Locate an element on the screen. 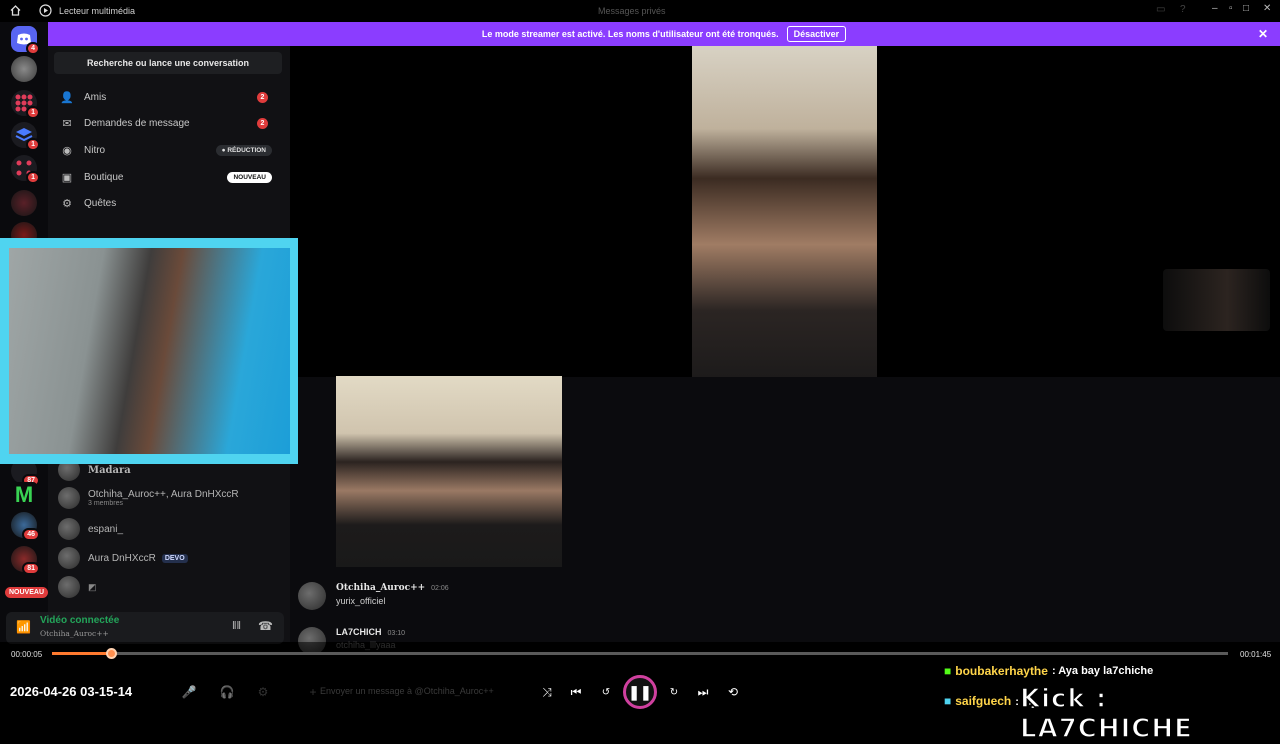  server-avatar: 81 is located at coordinates (25, 560).